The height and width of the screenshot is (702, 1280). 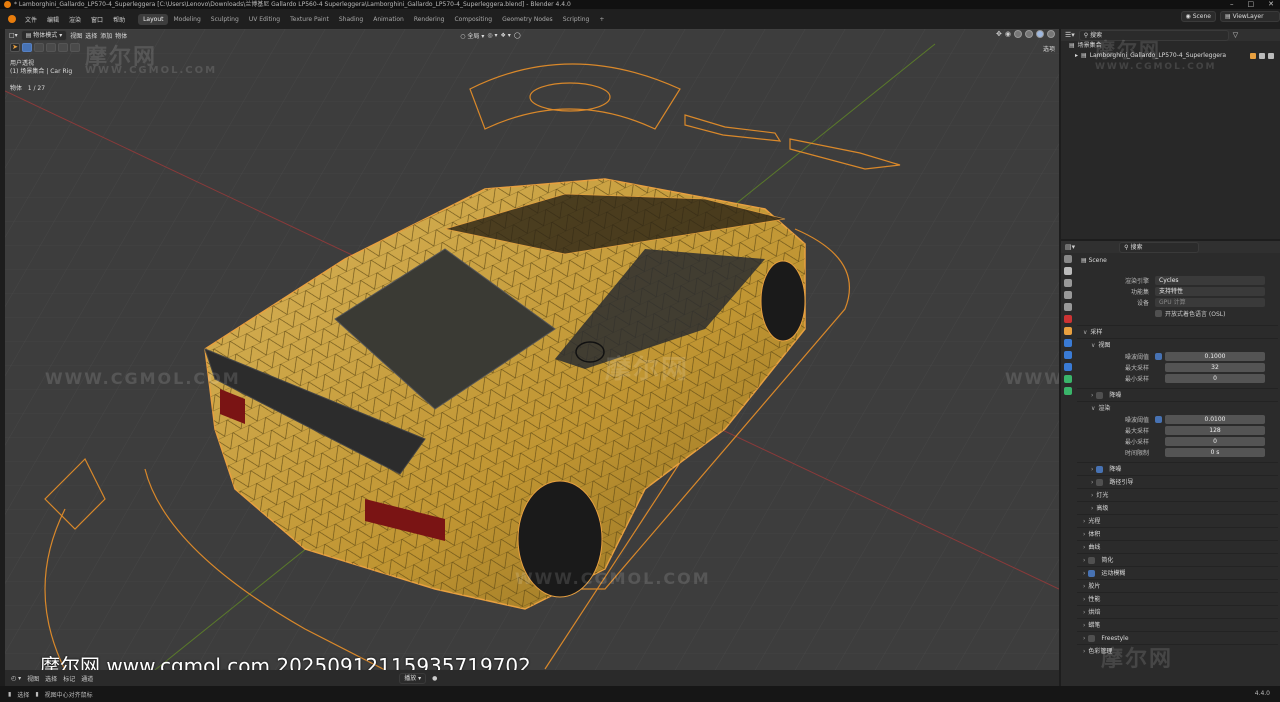 I want to click on volumes-section: › 体积, so click(x=1177, y=533).